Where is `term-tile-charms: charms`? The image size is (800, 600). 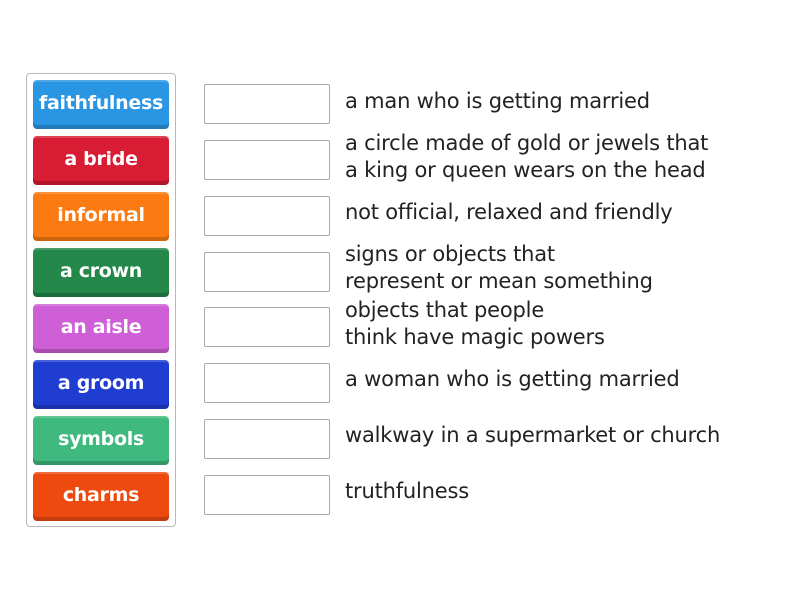 term-tile-charms: charms is located at coordinates (101, 496).